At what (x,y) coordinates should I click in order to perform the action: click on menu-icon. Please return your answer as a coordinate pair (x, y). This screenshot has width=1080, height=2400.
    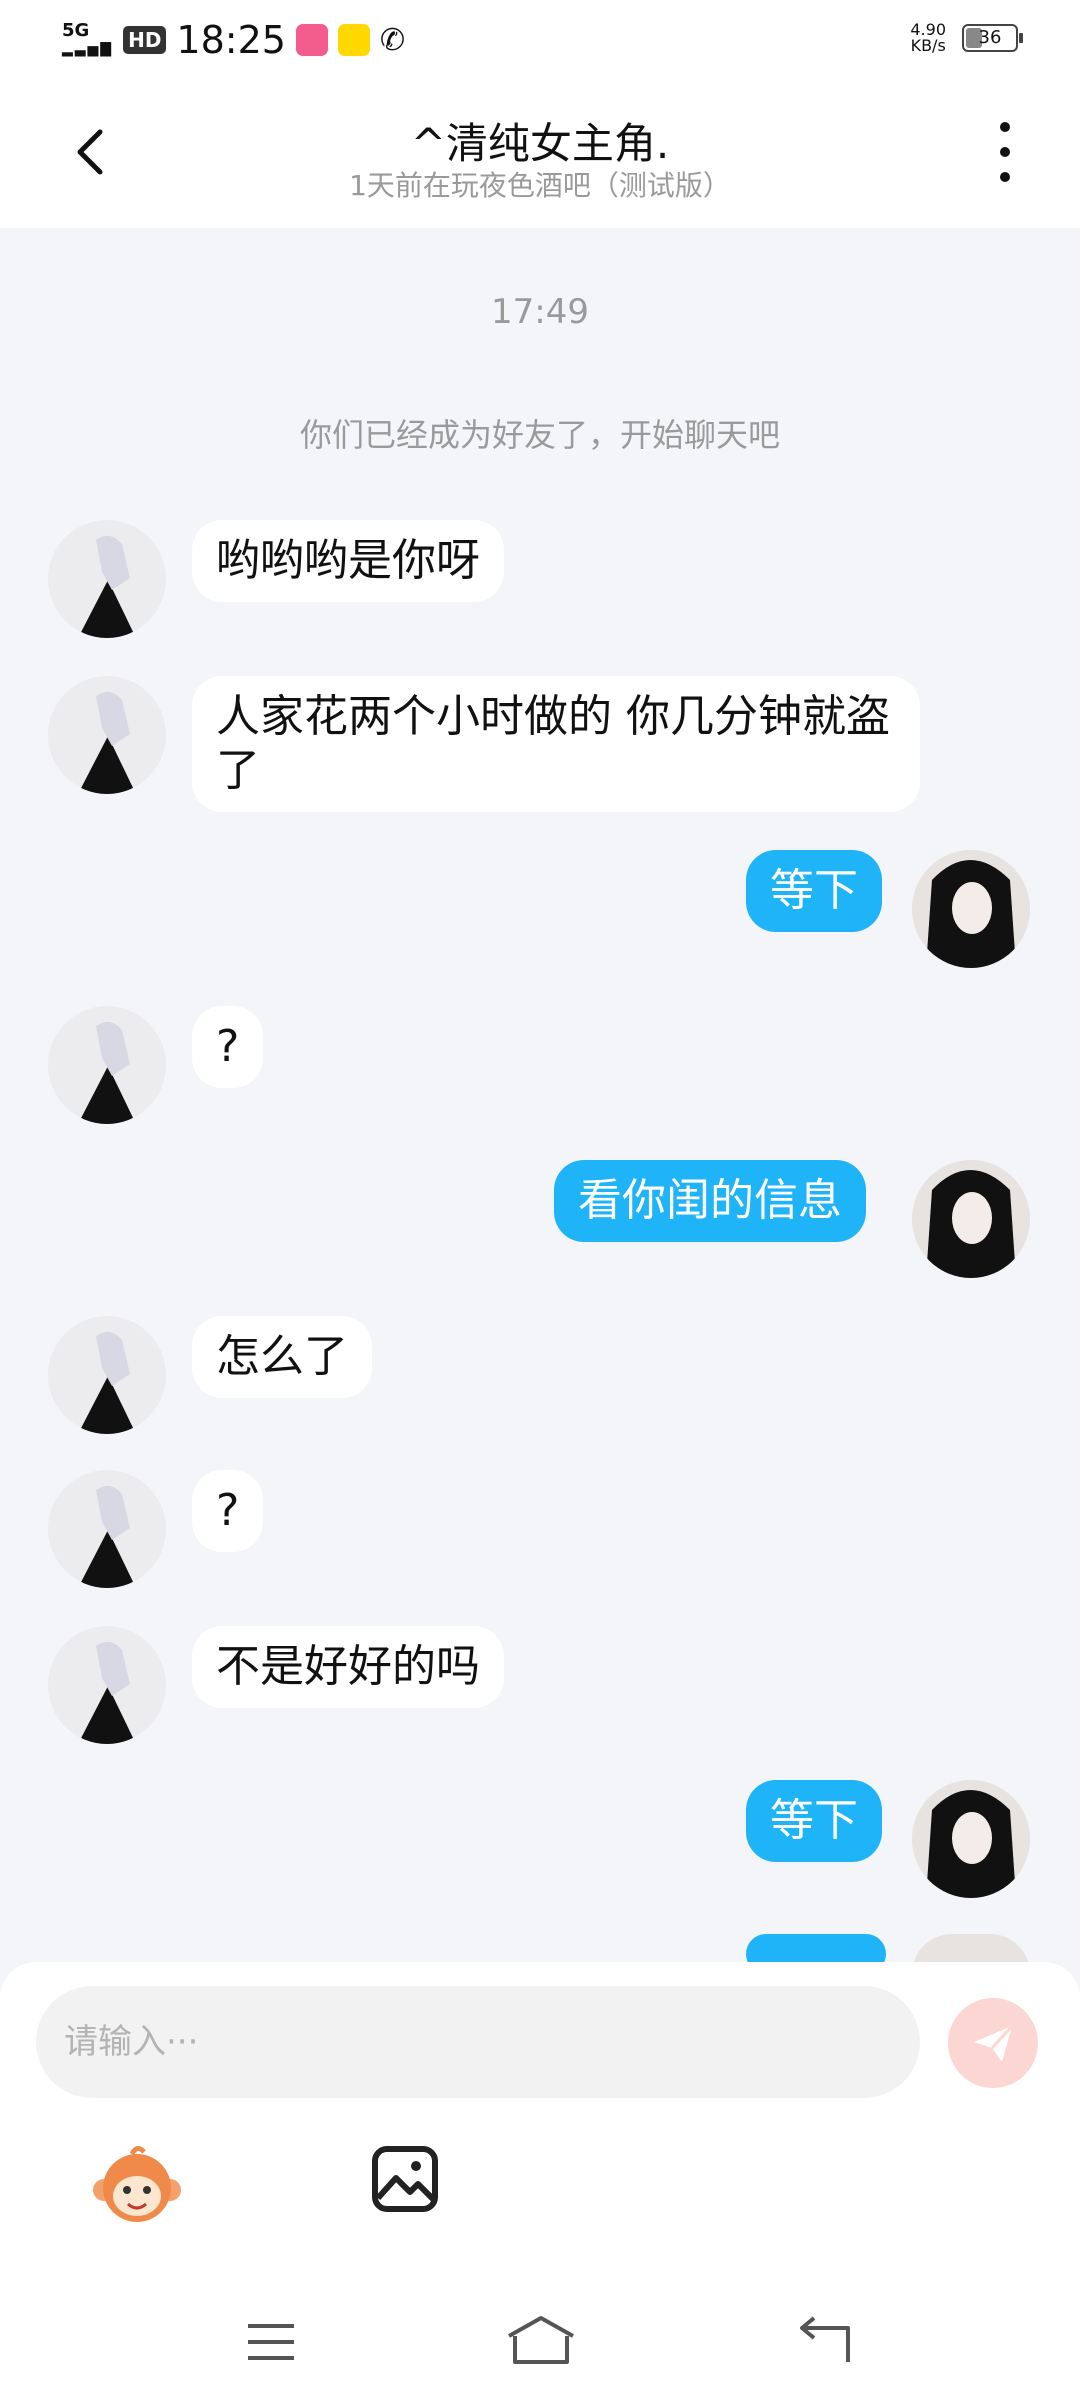
    Looking at the image, I should click on (271, 2342).